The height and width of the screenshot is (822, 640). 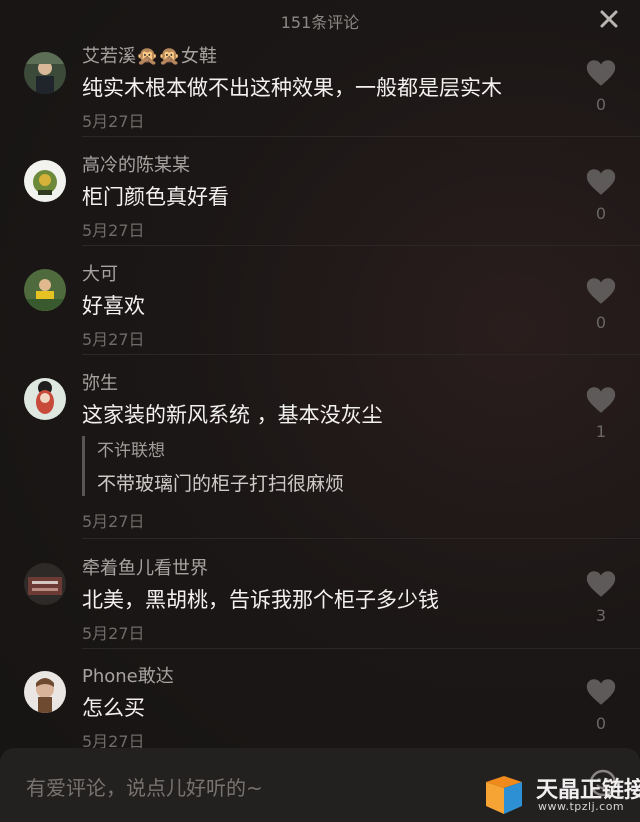 What do you see at coordinates (221, 484) in the screenshot?
I see `reply-text: 不带玻璃门的柜子打扫很麻烦` at bounding box center [221, 484].